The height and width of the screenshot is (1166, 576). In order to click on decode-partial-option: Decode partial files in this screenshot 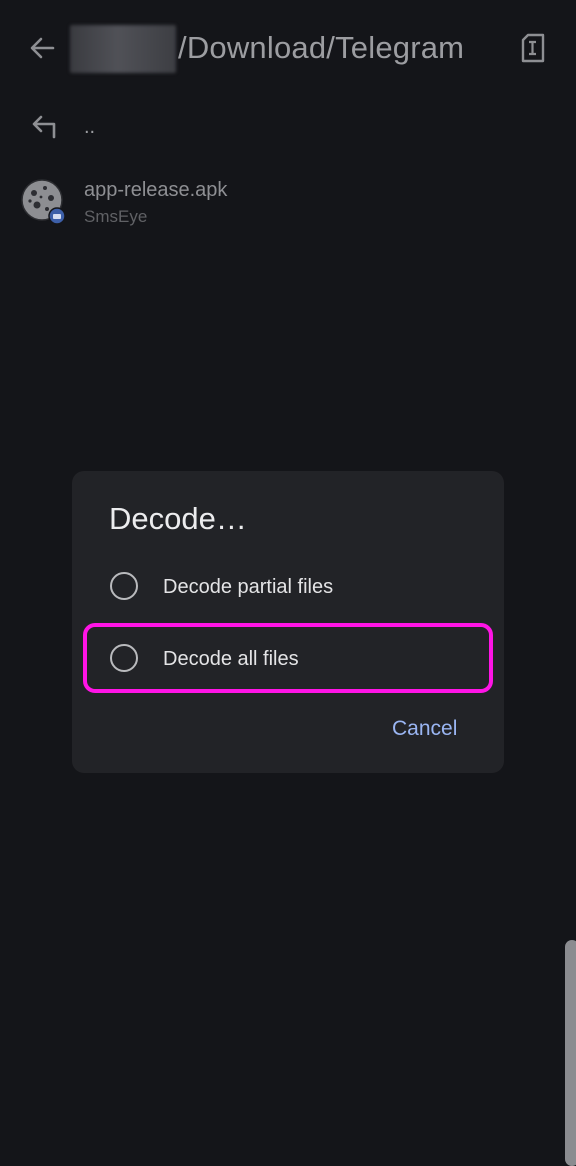, I will do `click(288, 588)`.